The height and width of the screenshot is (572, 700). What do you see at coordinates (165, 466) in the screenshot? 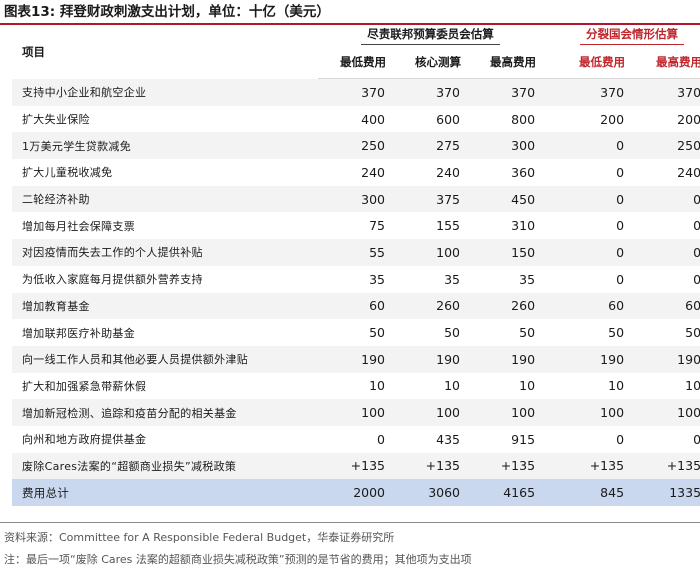
I see `row-label: 废除Cares法案的“超额商业损失”减税政策` at bounding box center [165, 466].